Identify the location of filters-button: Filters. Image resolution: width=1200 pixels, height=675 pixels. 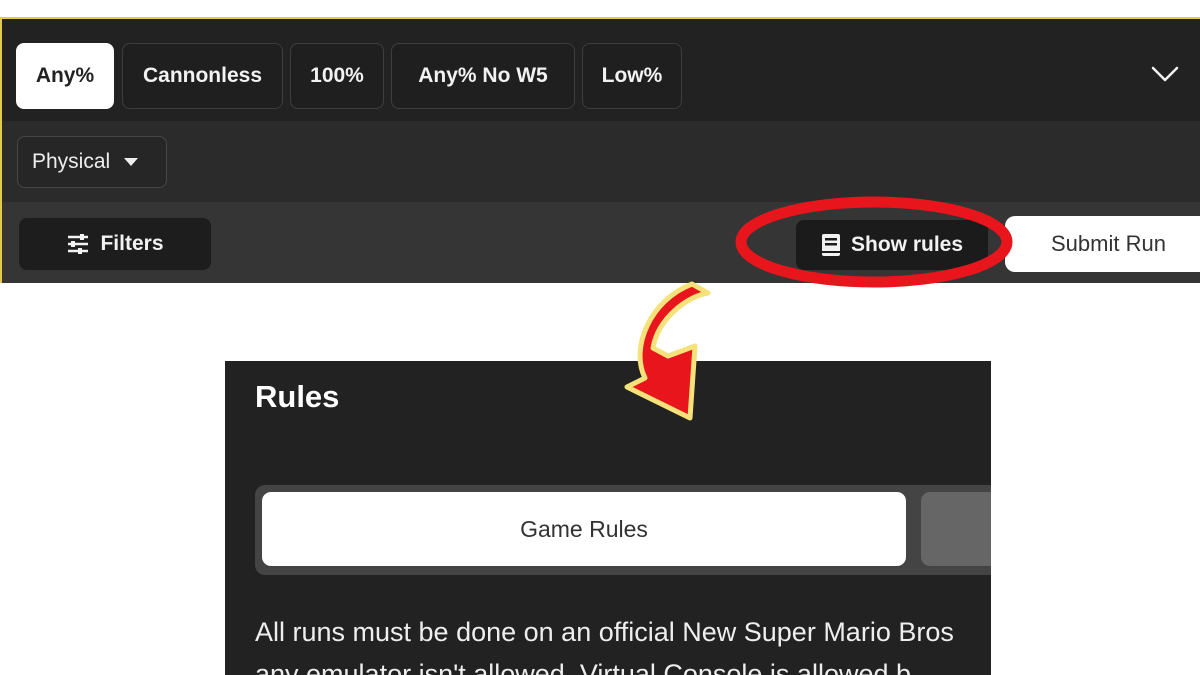
(115, 244).